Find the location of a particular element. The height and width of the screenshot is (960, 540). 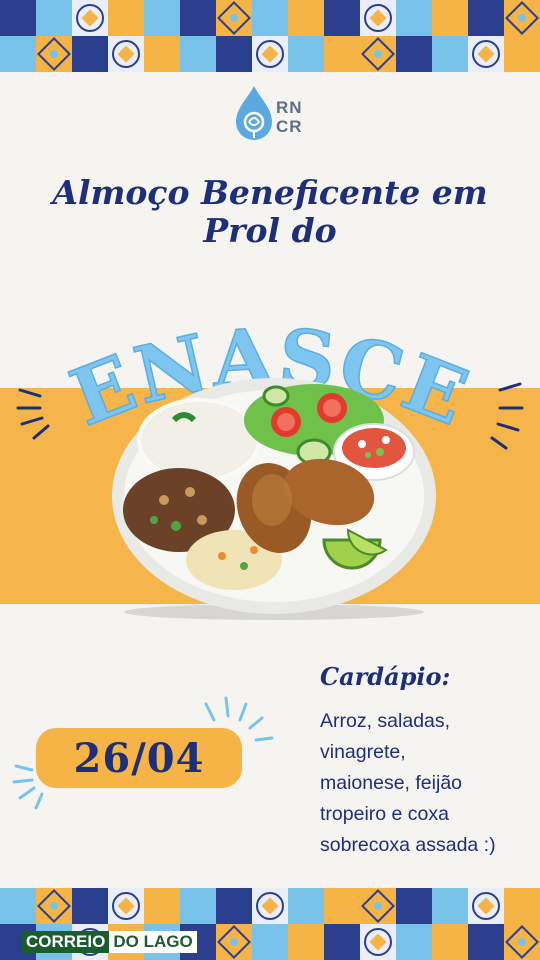

top-tile-border is located at coordinates (270, 36).